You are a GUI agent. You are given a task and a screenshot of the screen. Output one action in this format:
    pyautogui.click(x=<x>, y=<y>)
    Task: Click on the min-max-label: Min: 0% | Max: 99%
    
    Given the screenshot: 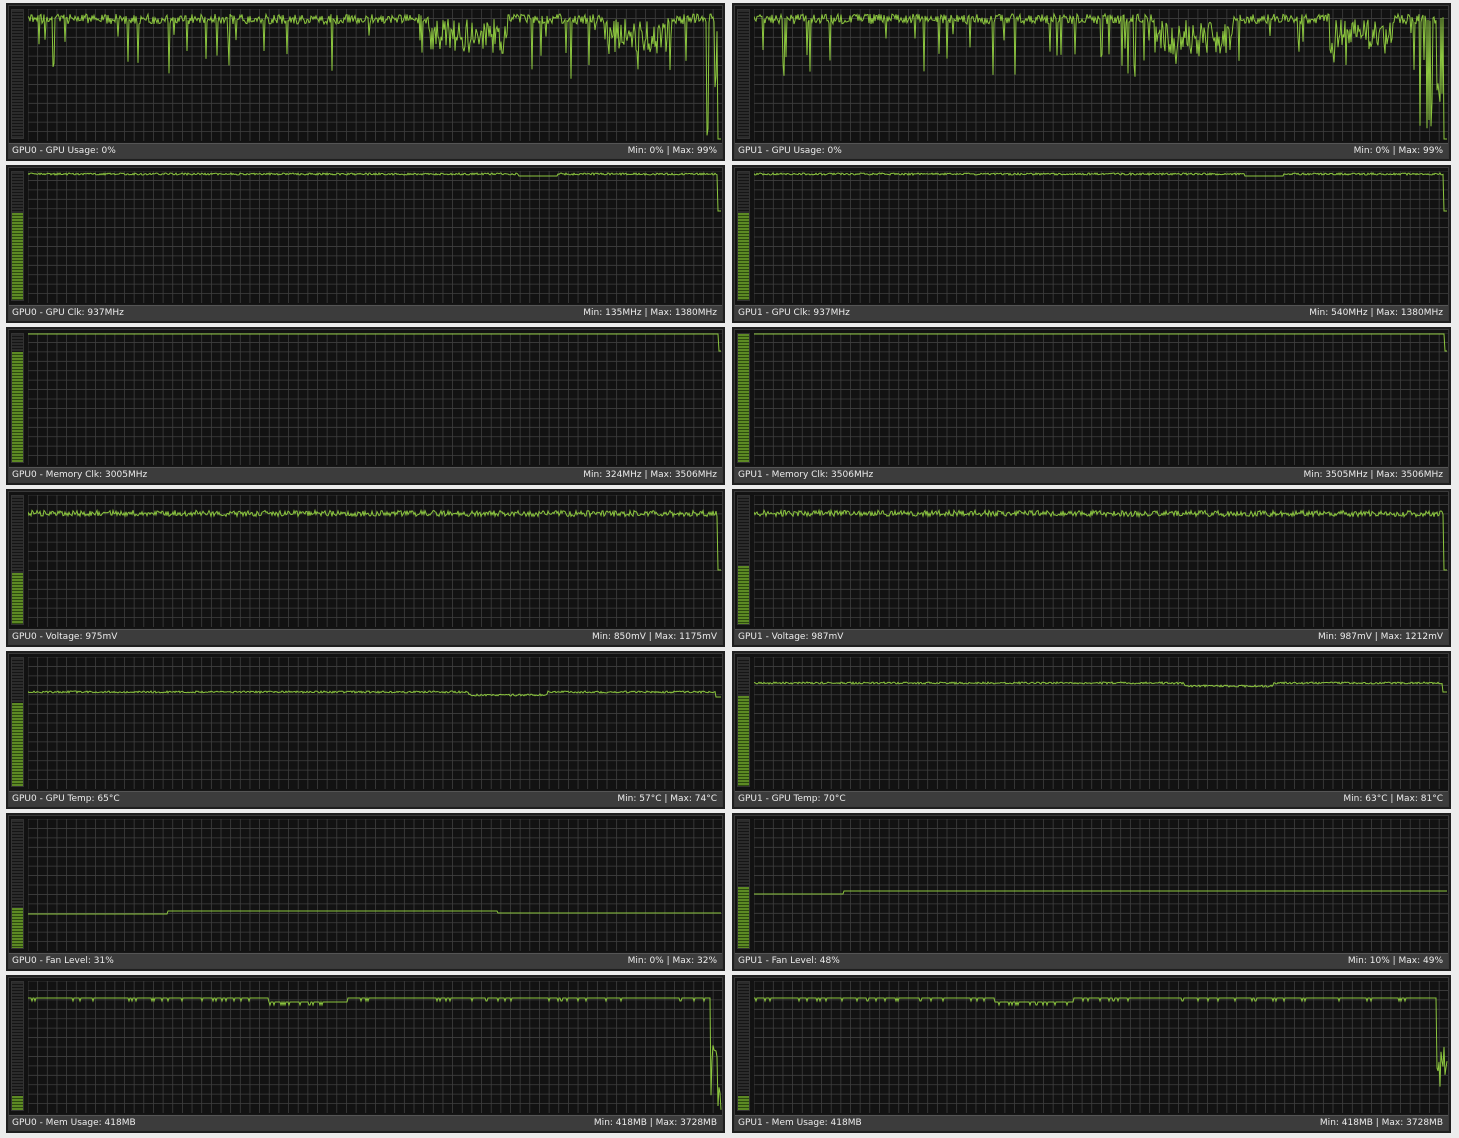 What is the action you would take?
    pyautogui.click(x=672, y=151)
    